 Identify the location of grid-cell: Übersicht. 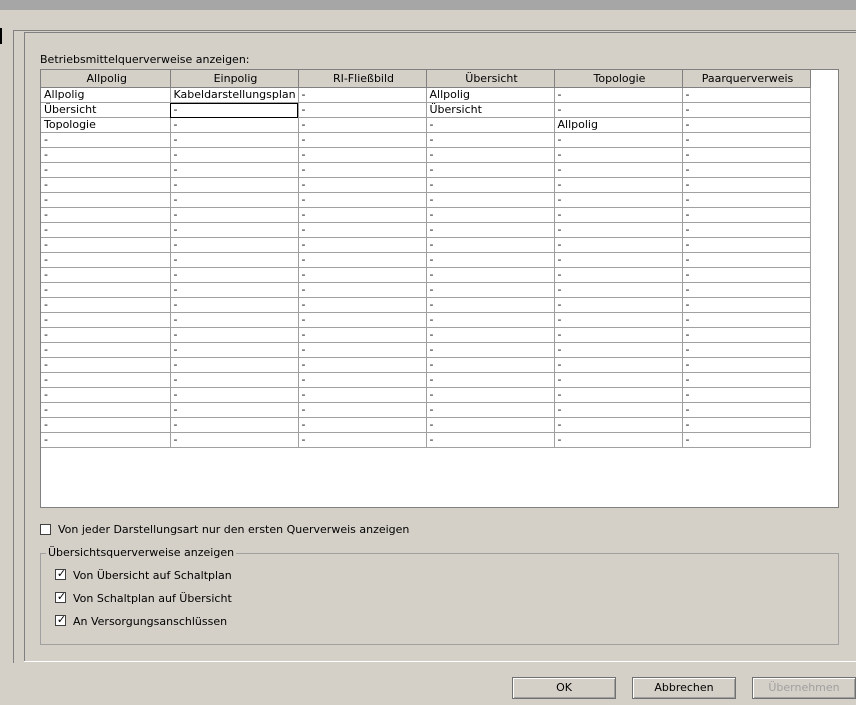
(490, 110).